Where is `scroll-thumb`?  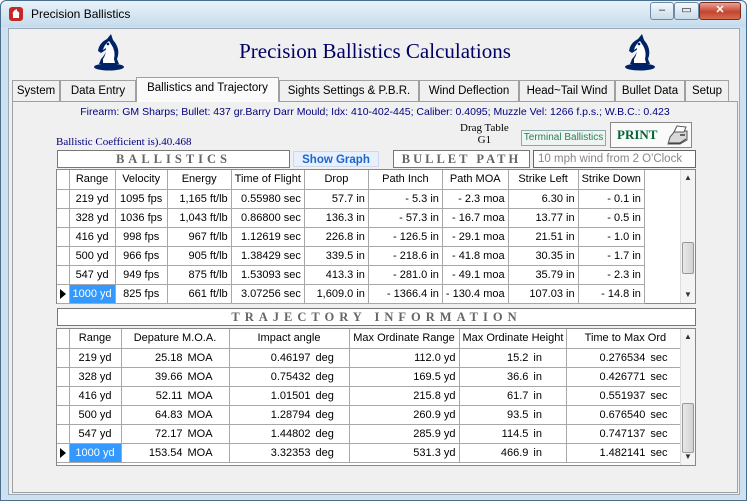
scroll-thumb is located at coordinates (688, 428).